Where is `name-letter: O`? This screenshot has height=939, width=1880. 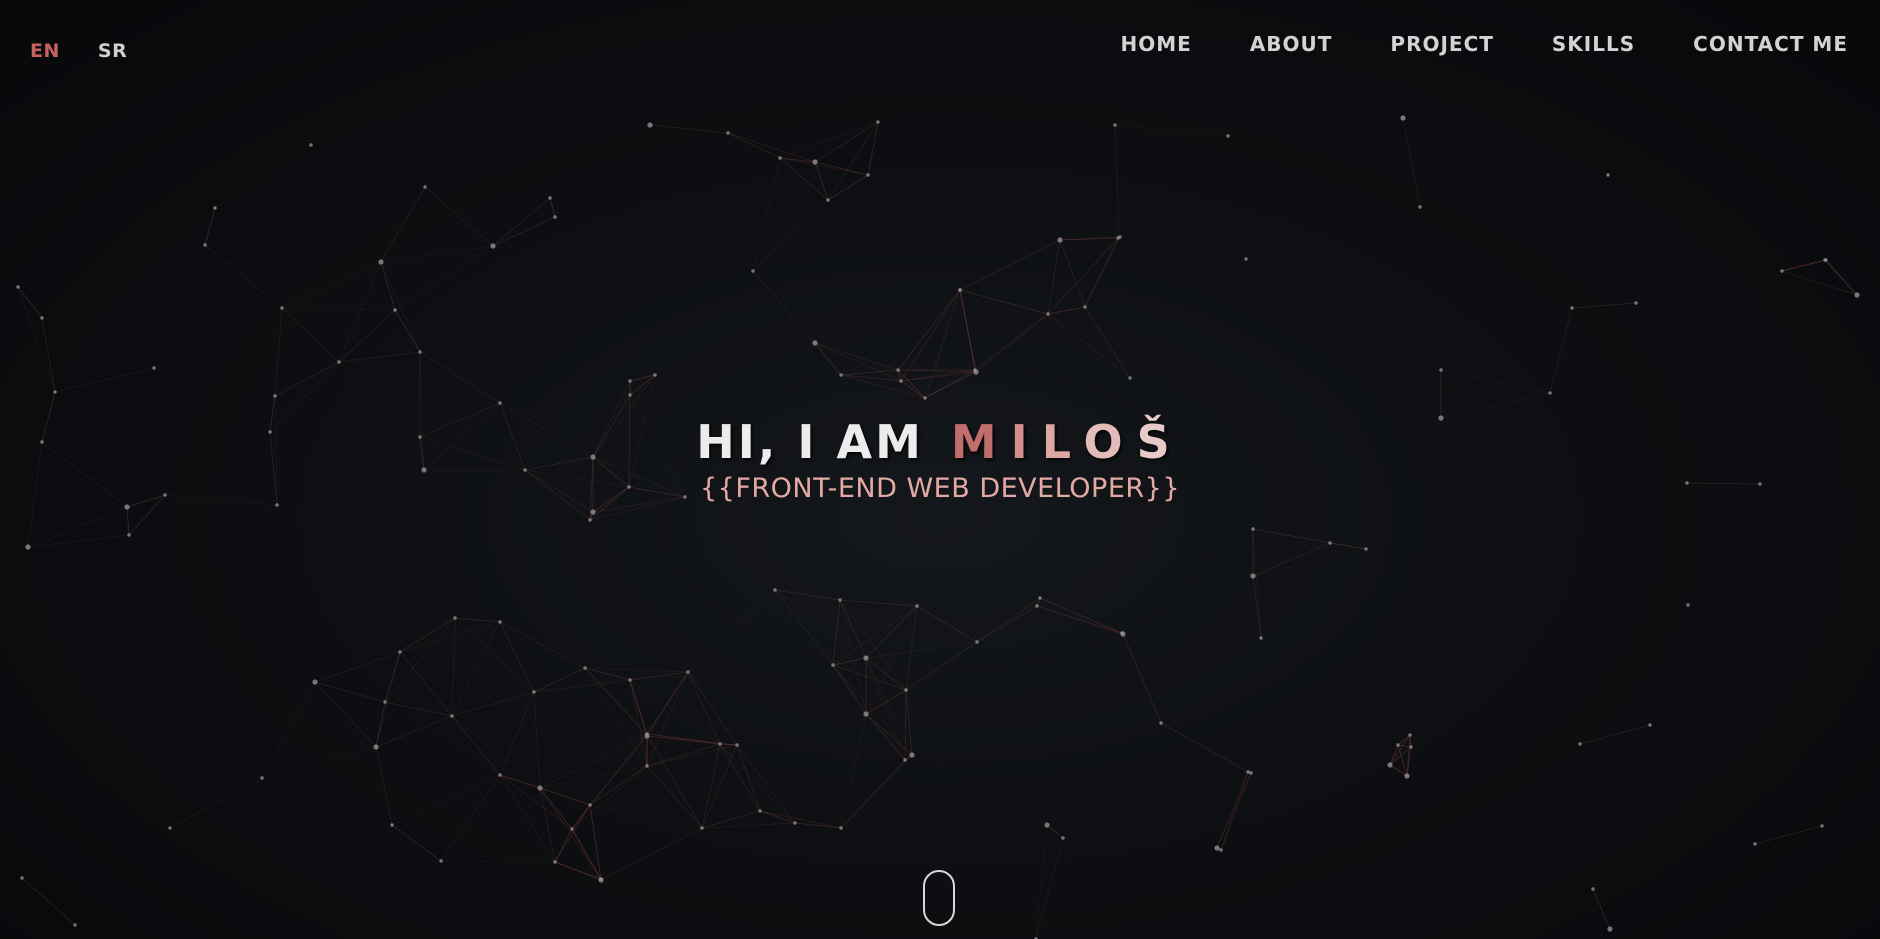
name-letter: O is located at coordinates (1110, 442).